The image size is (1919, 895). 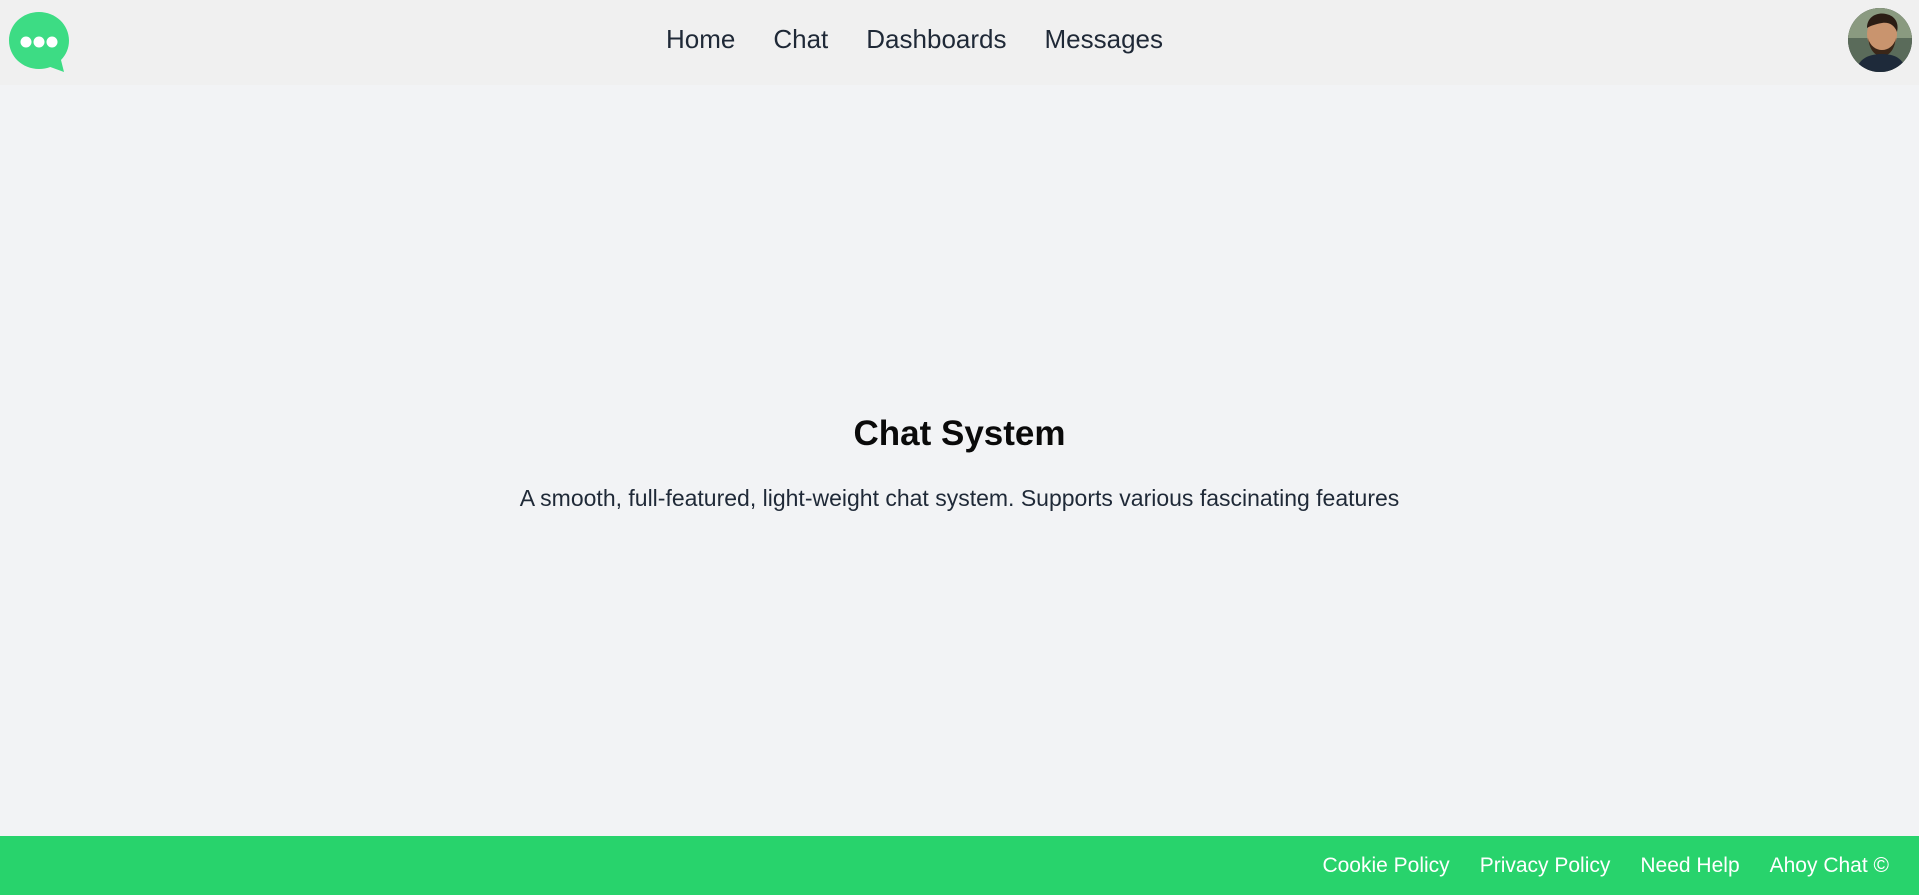 I want to click on nav-dashboards-link: Dashboards, so click(x=936, y=39).